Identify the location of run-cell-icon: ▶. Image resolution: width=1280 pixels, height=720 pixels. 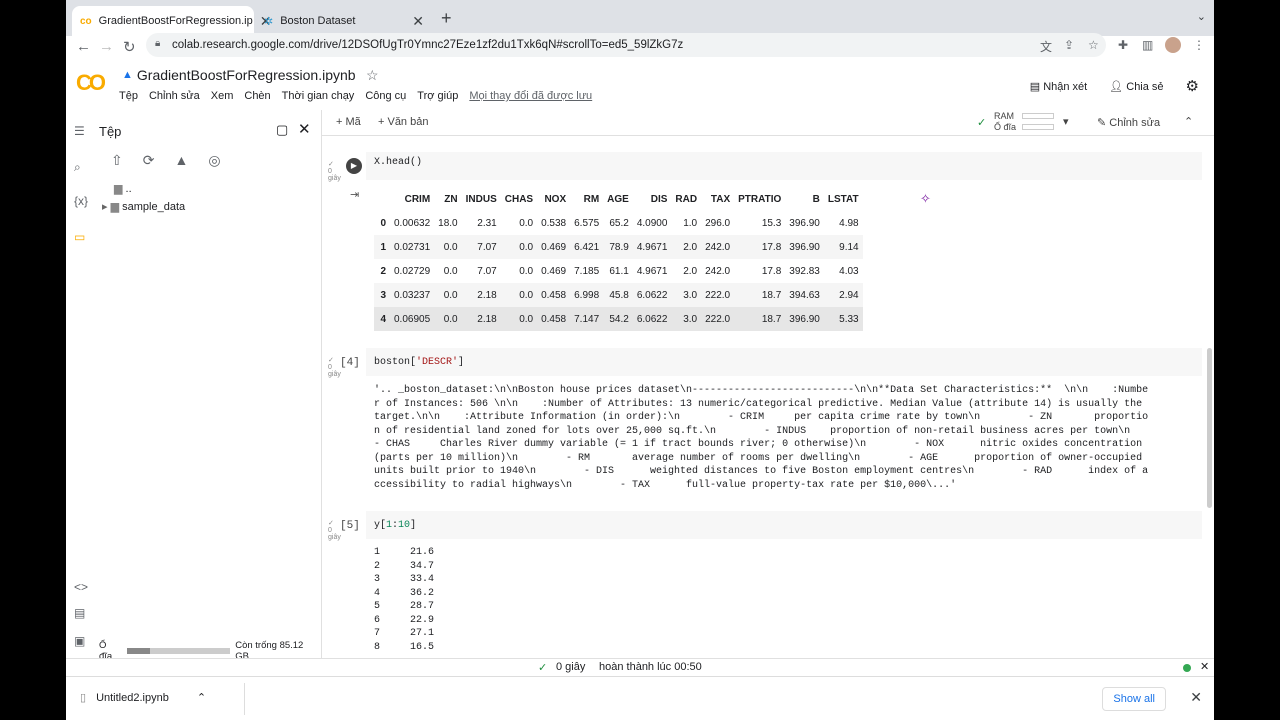
(354, 166).